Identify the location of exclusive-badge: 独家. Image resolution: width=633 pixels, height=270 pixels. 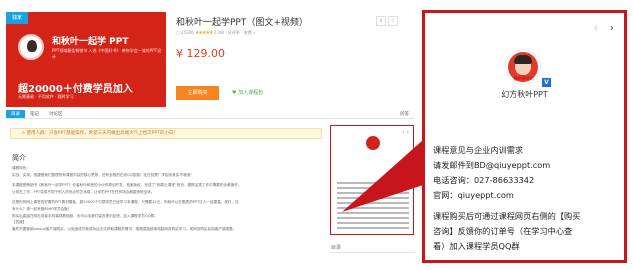
(17, 18).